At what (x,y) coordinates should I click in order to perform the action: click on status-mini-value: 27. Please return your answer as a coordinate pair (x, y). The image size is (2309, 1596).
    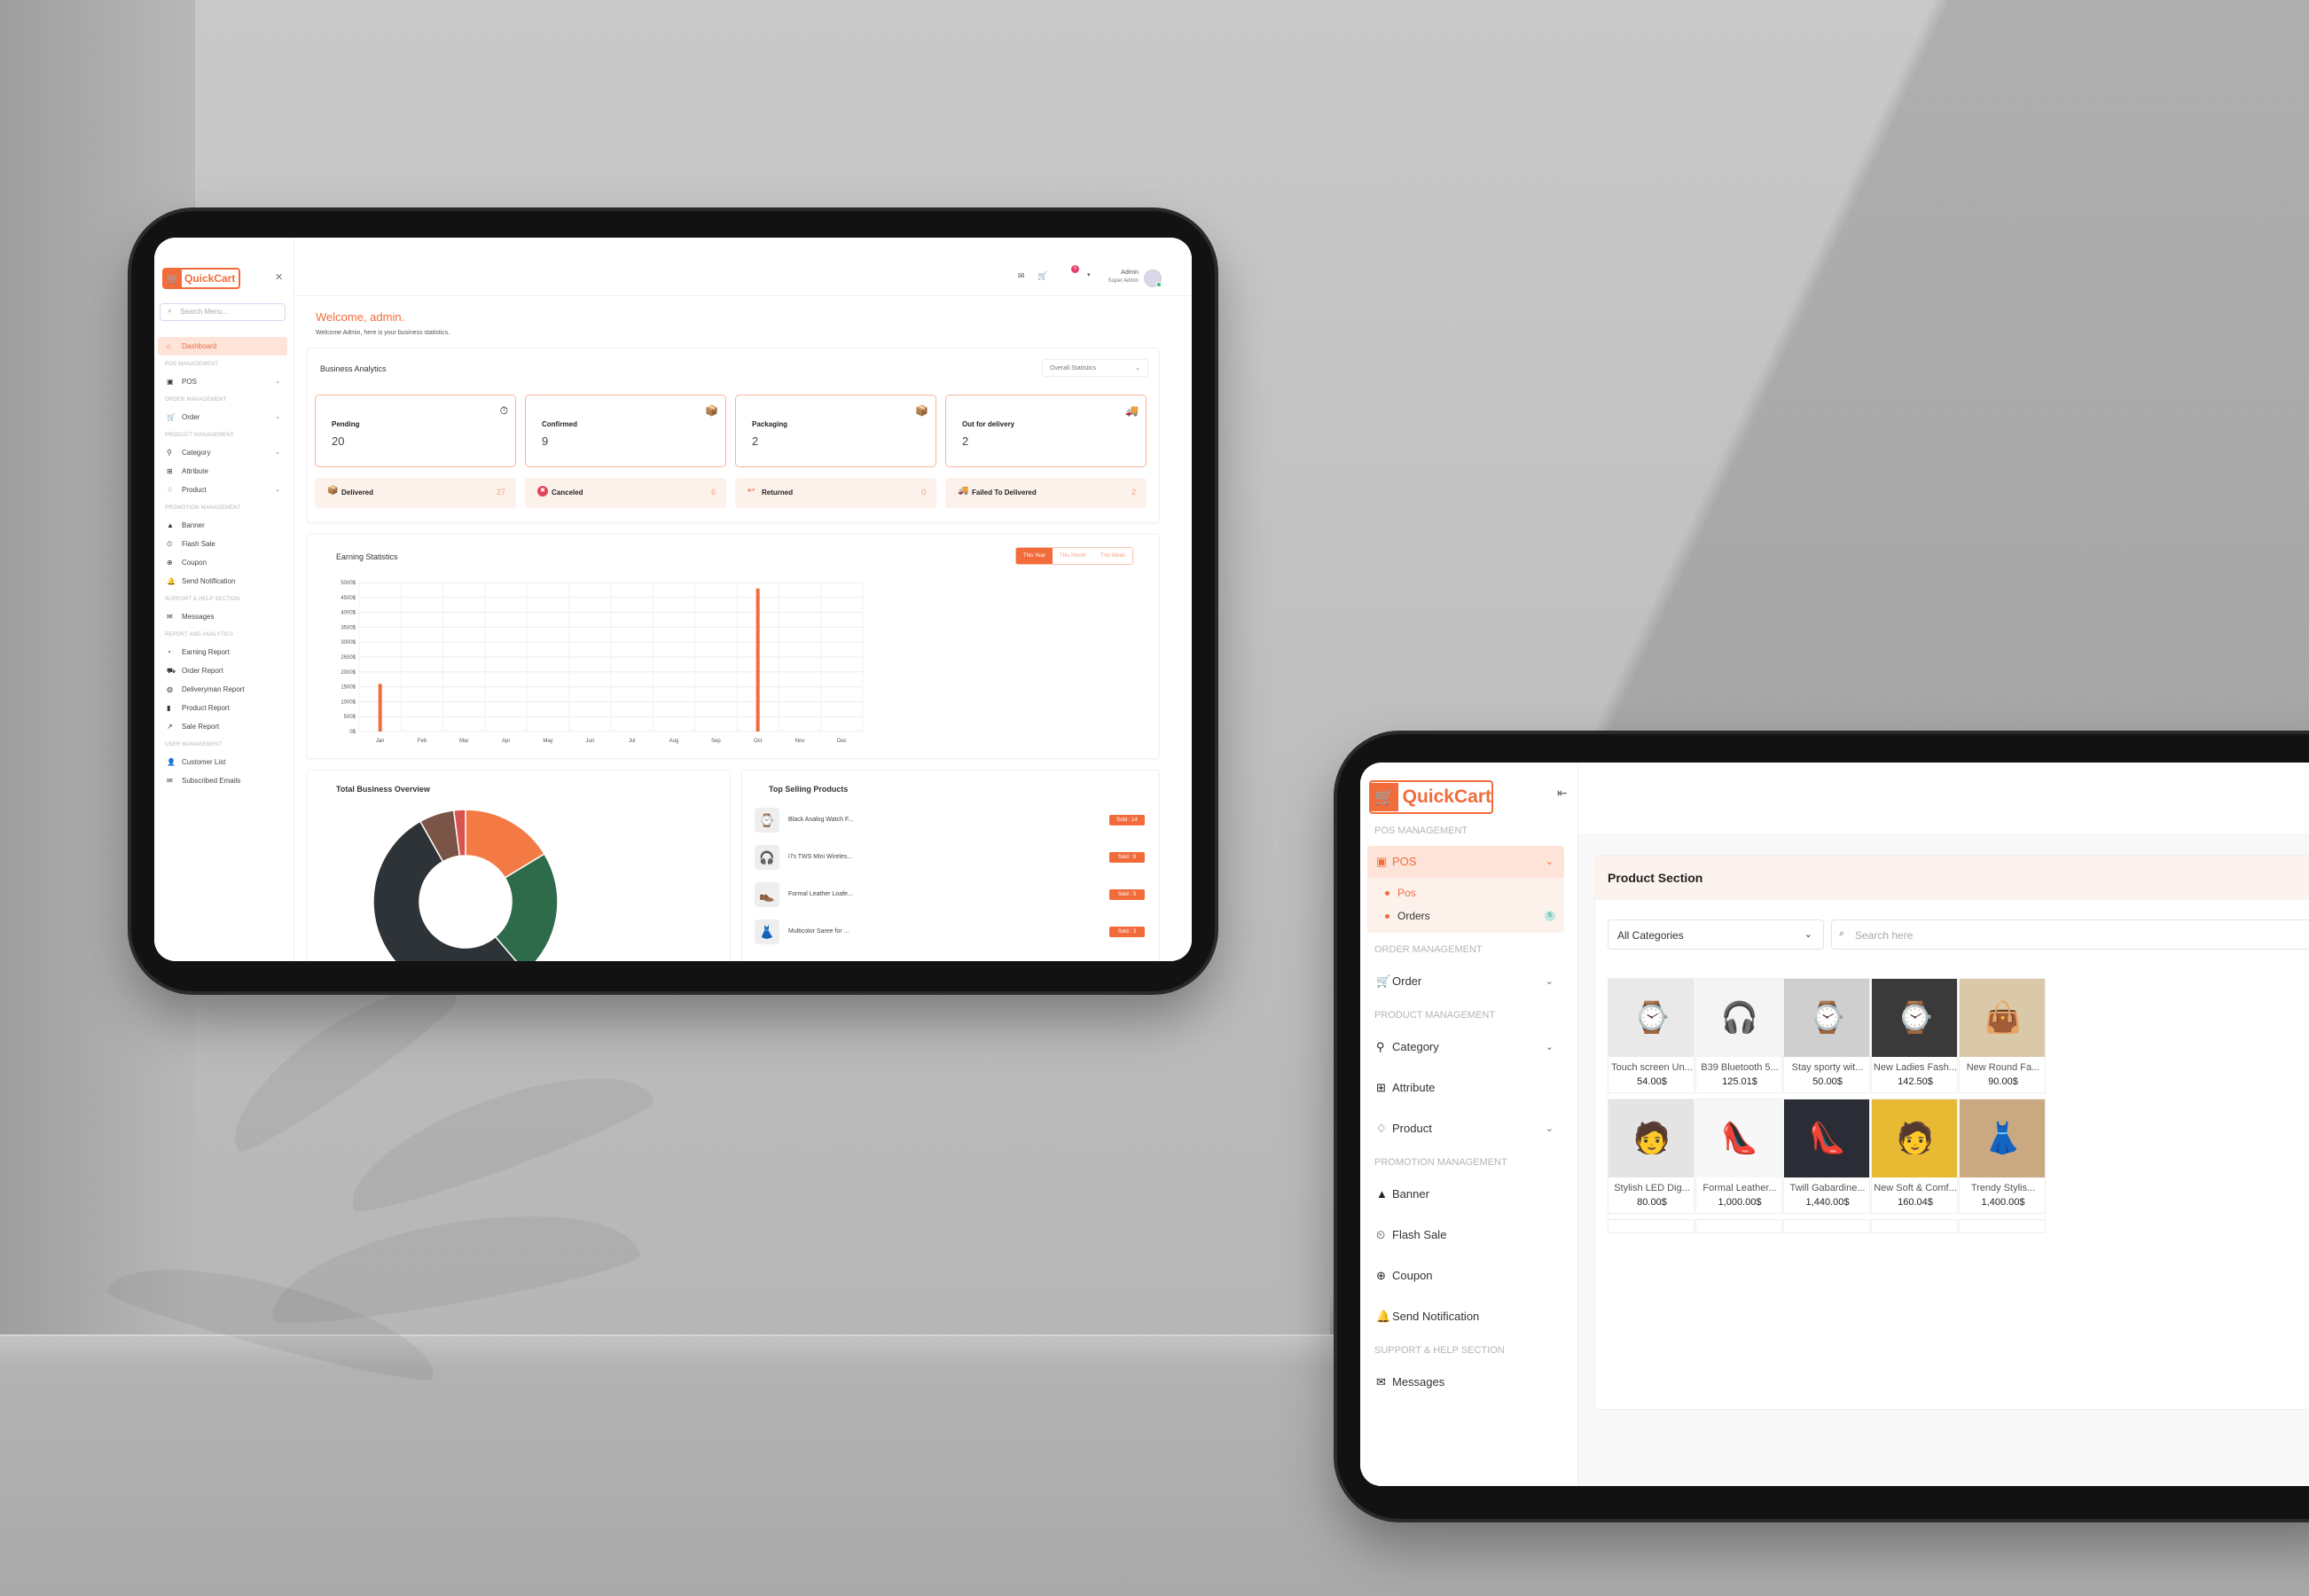
    Looking at the image, I should click on (500, 493).